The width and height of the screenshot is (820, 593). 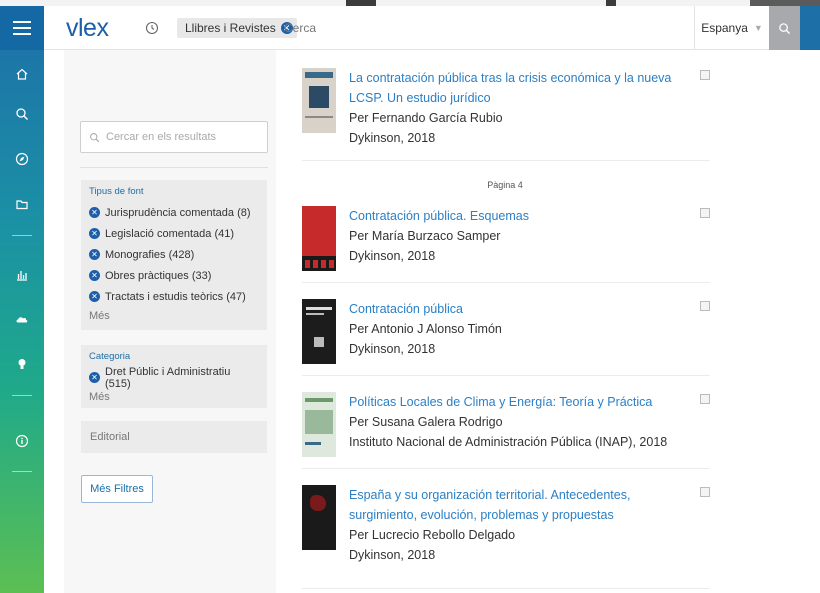 I want to click on filter-item: ✕ Dret Públic i Administratiu (515), so click(x=174, y=377).